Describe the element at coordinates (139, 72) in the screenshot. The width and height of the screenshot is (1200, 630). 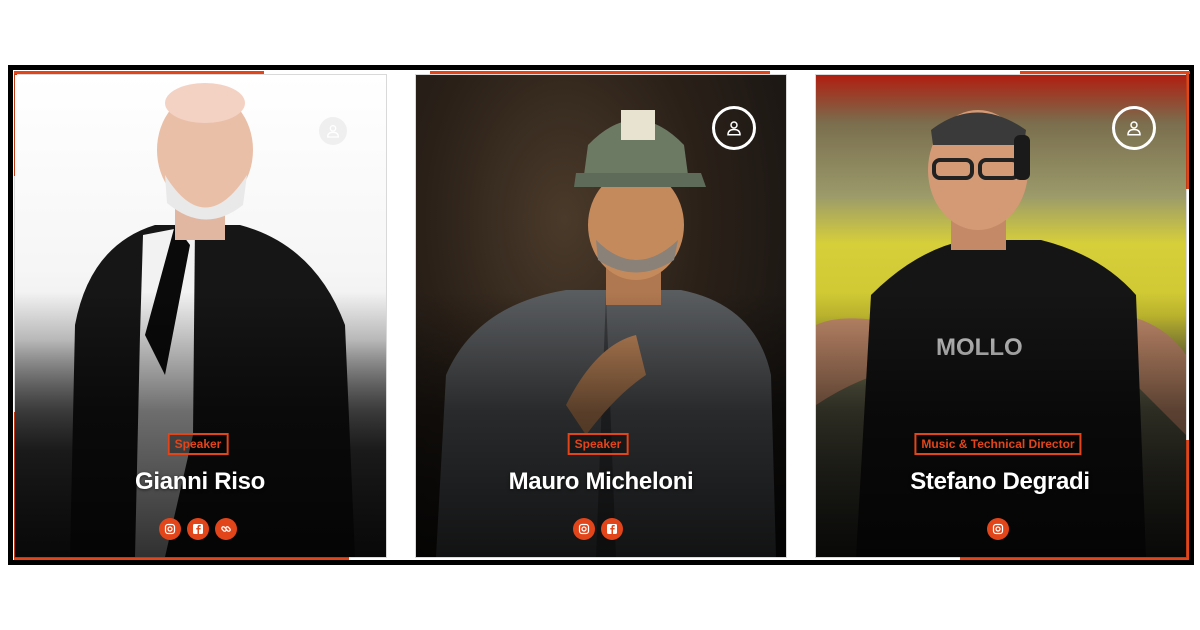
I see `accent-line-top-left` at that location.